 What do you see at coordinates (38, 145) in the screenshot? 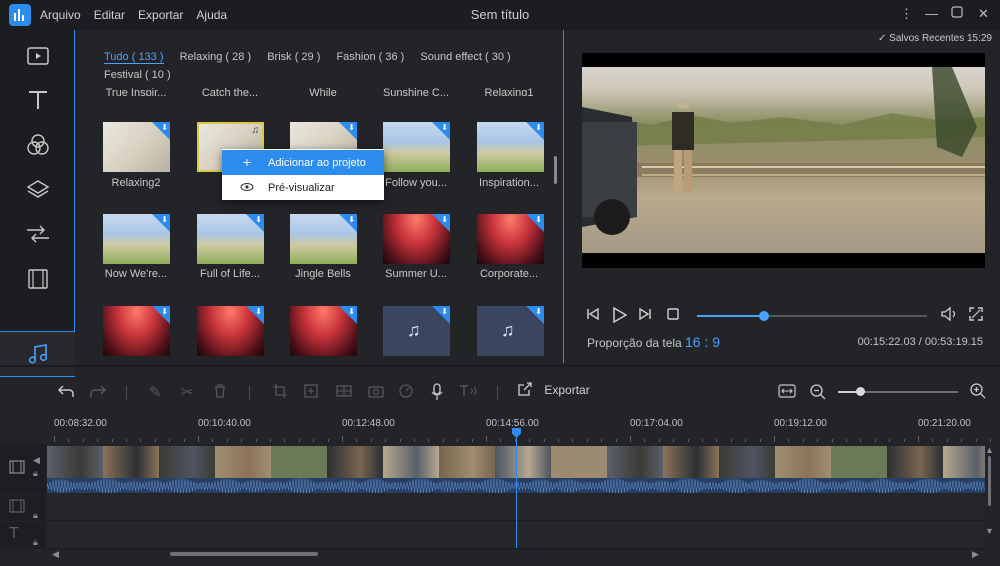
I see `filter-icon` at bounding box center [38, 145].